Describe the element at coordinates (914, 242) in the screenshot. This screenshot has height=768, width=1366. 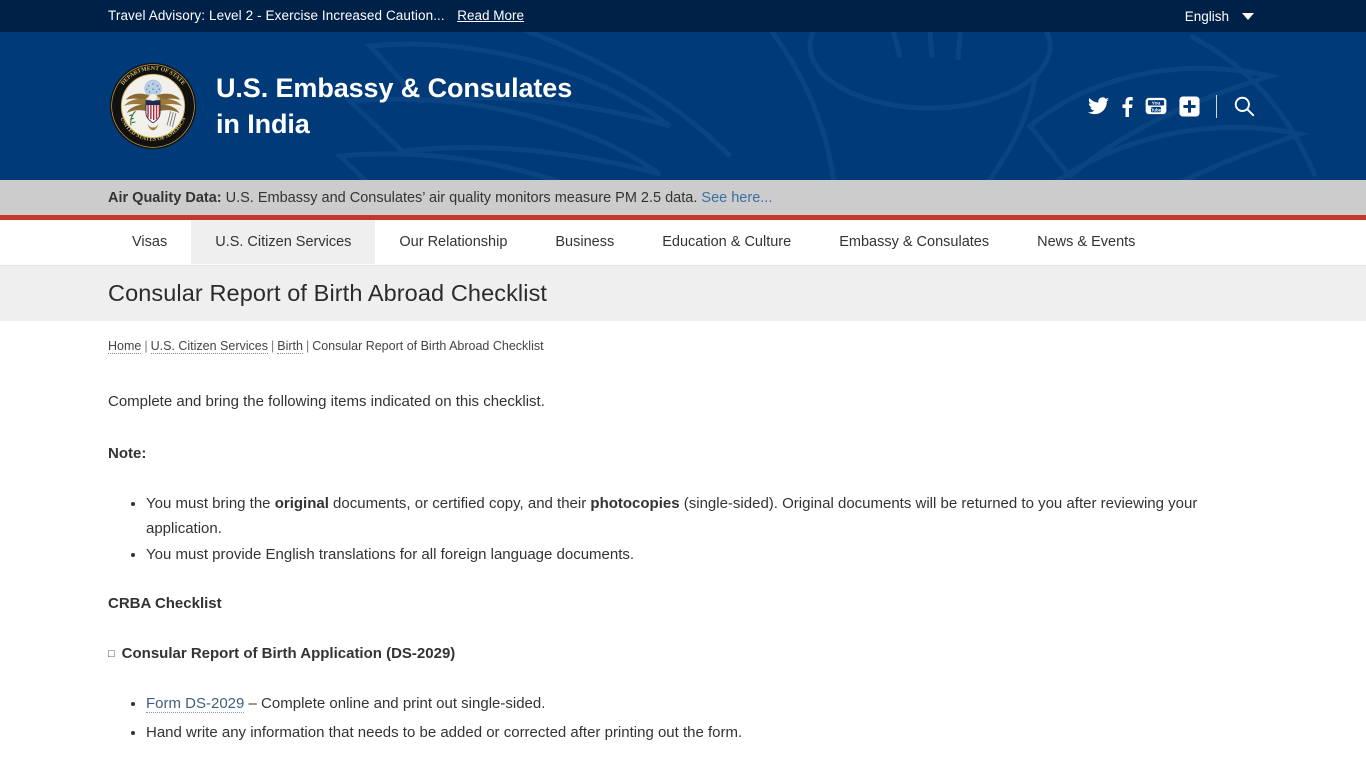
I see `nav-item-embassy-consulates: Embassy & Consulates` at that location.